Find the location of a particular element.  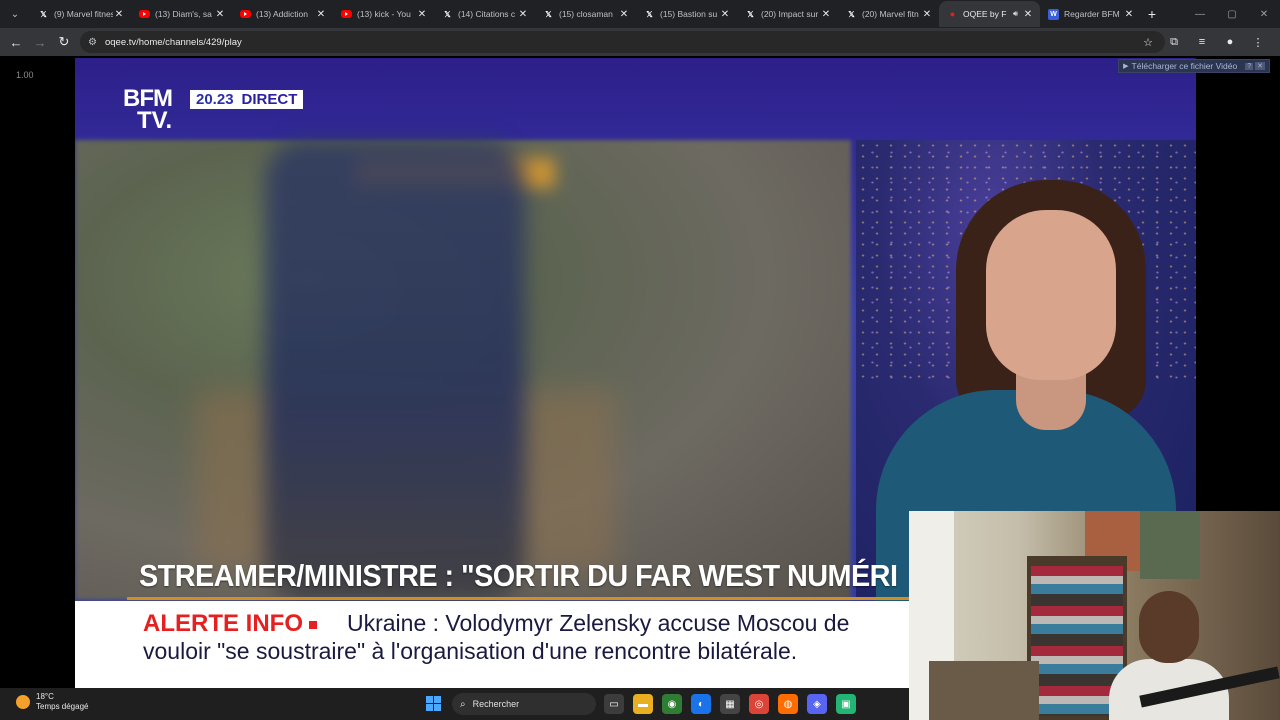

oqee-icon: ● is located at coordinates (952, 14).